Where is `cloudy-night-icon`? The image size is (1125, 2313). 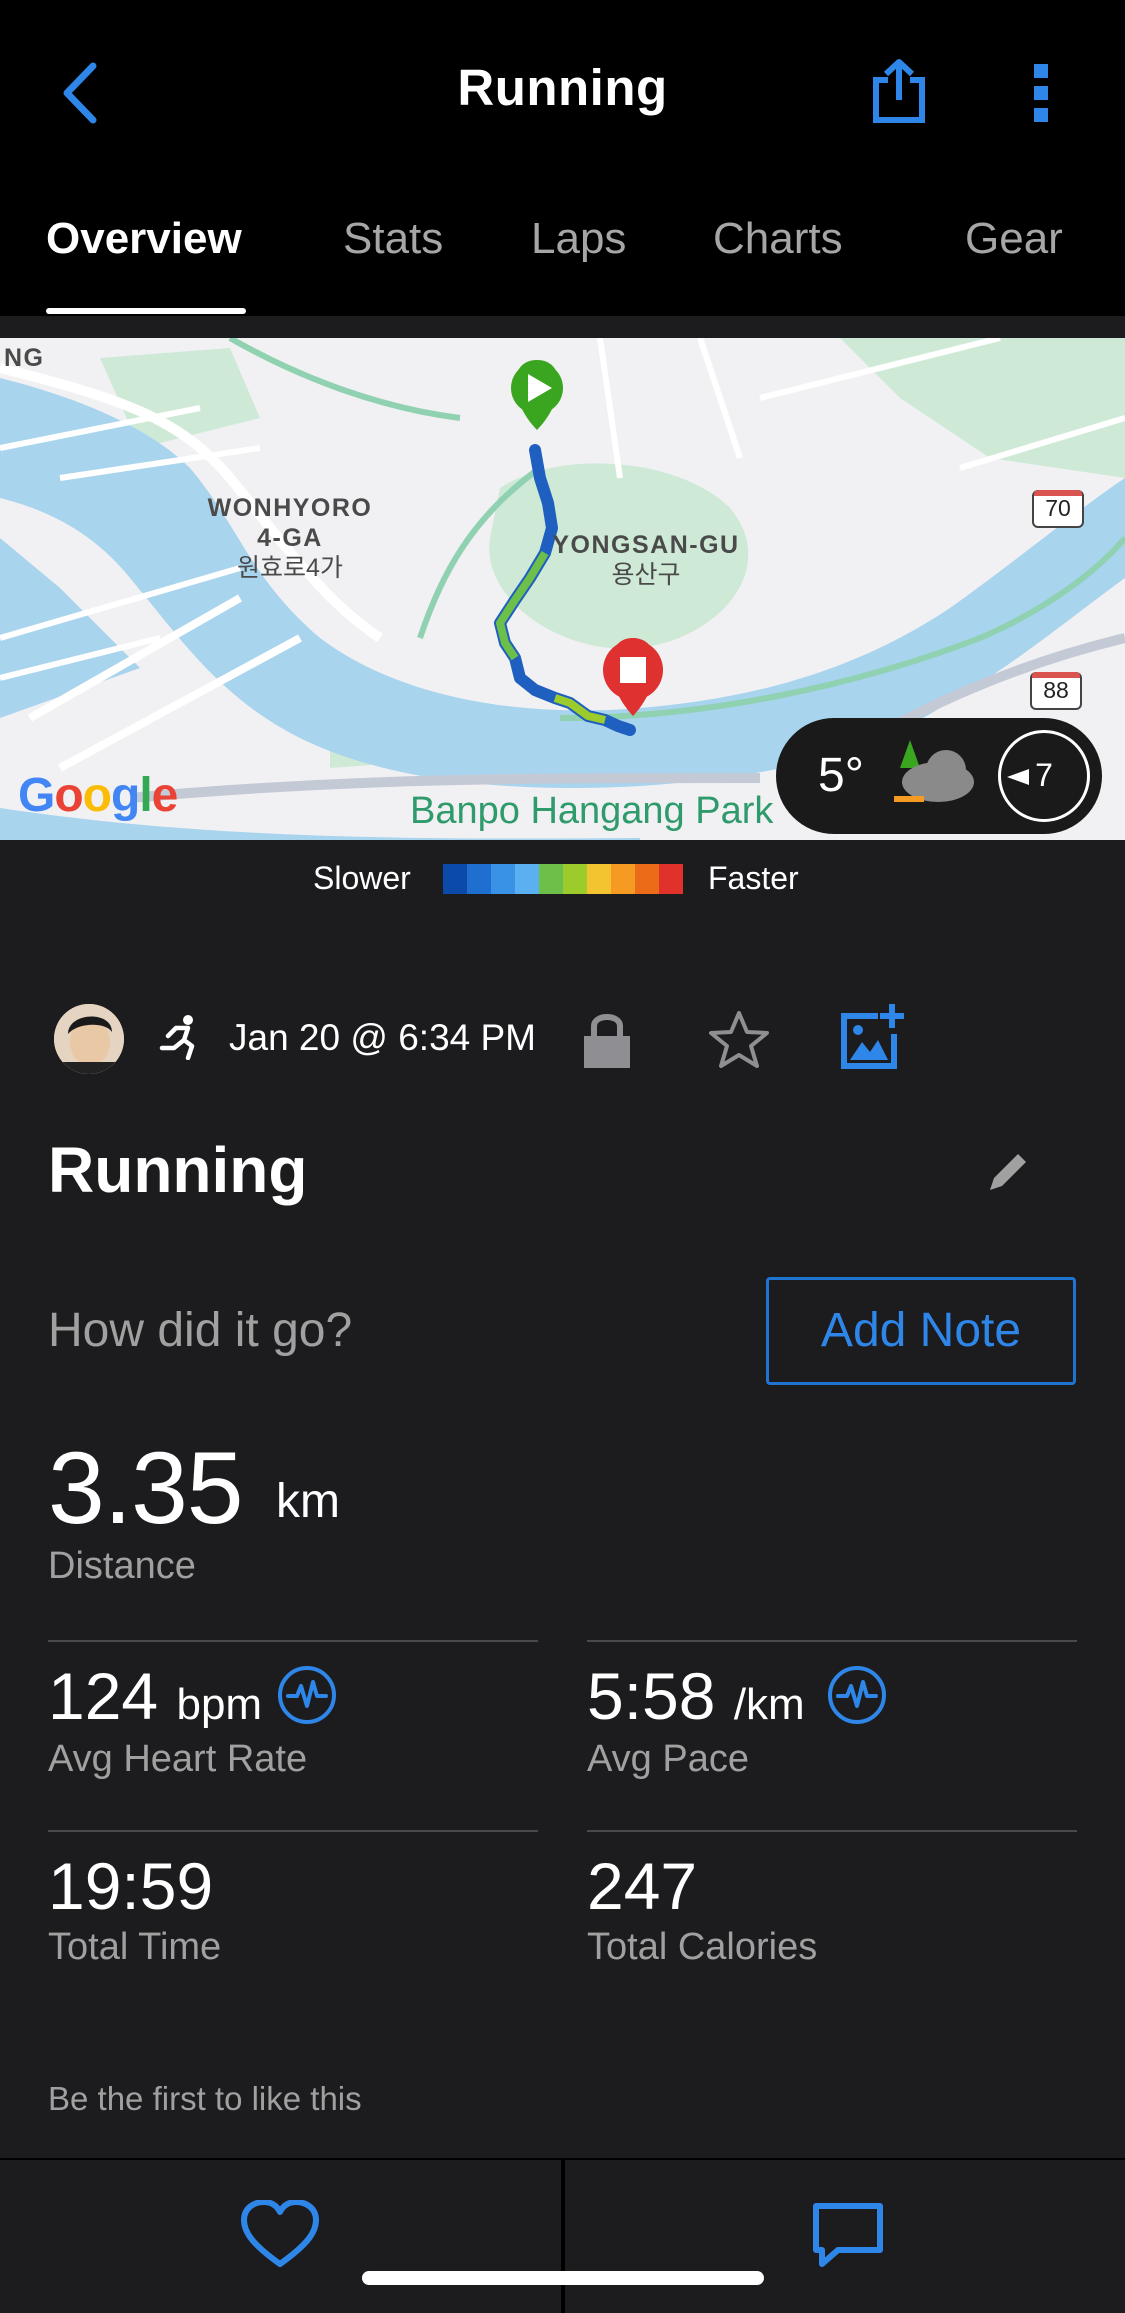
cloudy-night-icon is located at coordinates (934, 771).